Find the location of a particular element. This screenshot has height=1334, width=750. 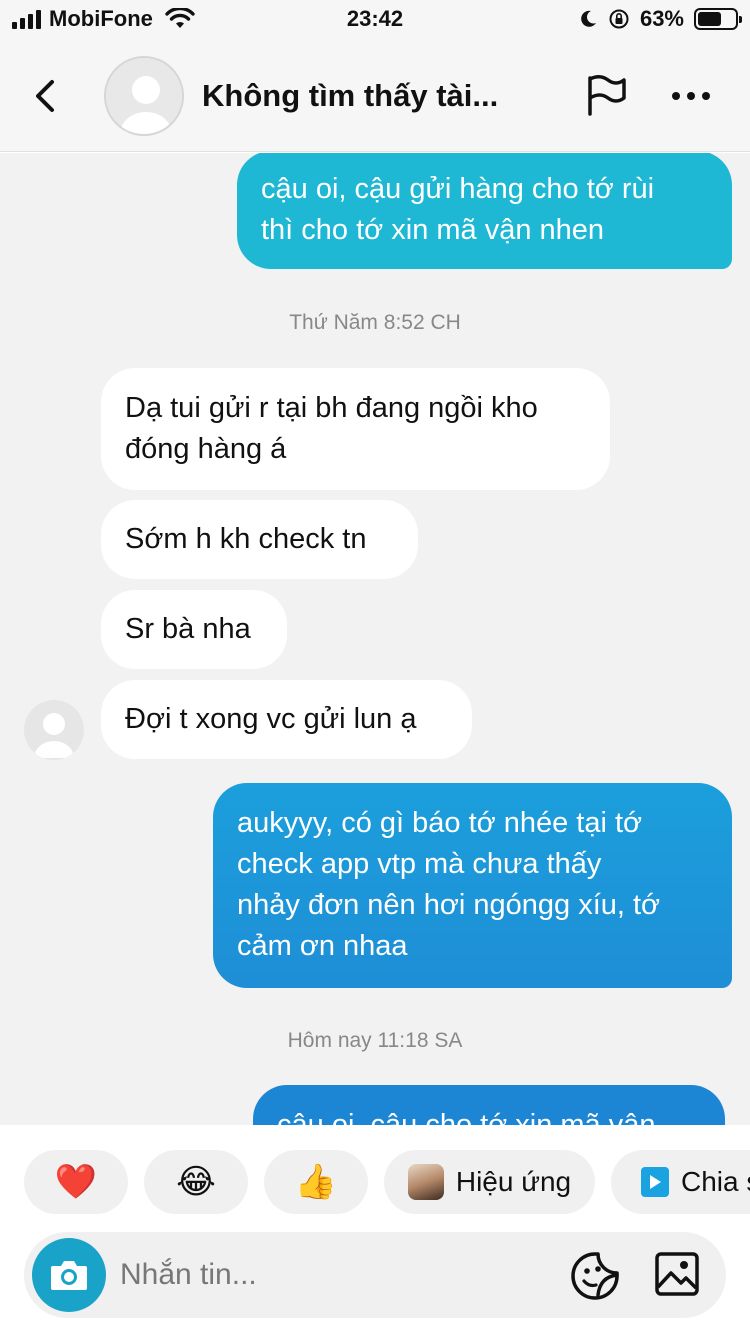

thumbs-up-icon: 👍 is located at coordinates (316, 1182).